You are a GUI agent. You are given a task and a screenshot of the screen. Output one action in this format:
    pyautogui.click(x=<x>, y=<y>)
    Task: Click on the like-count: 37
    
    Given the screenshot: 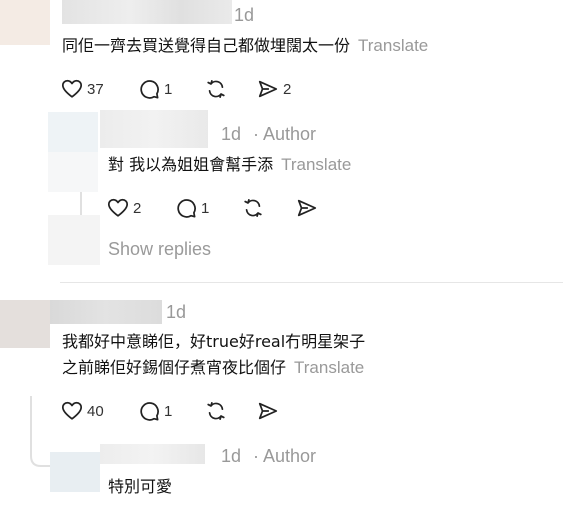 What is the action you would take?
    pyautogui.click(x=95, y=89)
    